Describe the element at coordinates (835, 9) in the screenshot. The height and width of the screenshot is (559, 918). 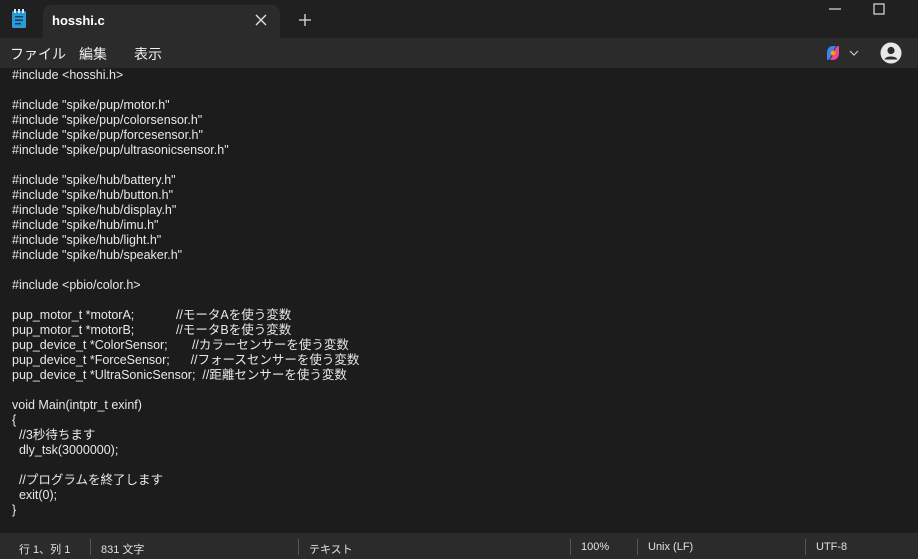
I see `minimize-icon` at that location.